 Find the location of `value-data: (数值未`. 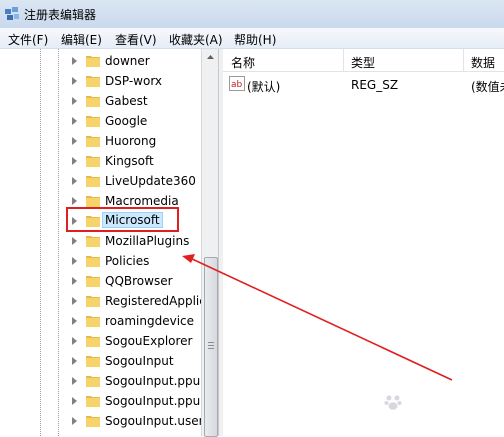

value-data: (数值未 is located at coordinates (487, 87).